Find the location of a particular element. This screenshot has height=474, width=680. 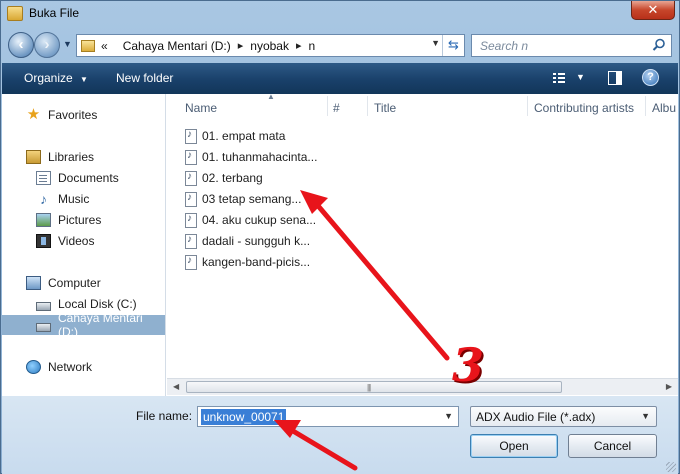

annotation-step-number: 3 is located at coordinates (468, 365).